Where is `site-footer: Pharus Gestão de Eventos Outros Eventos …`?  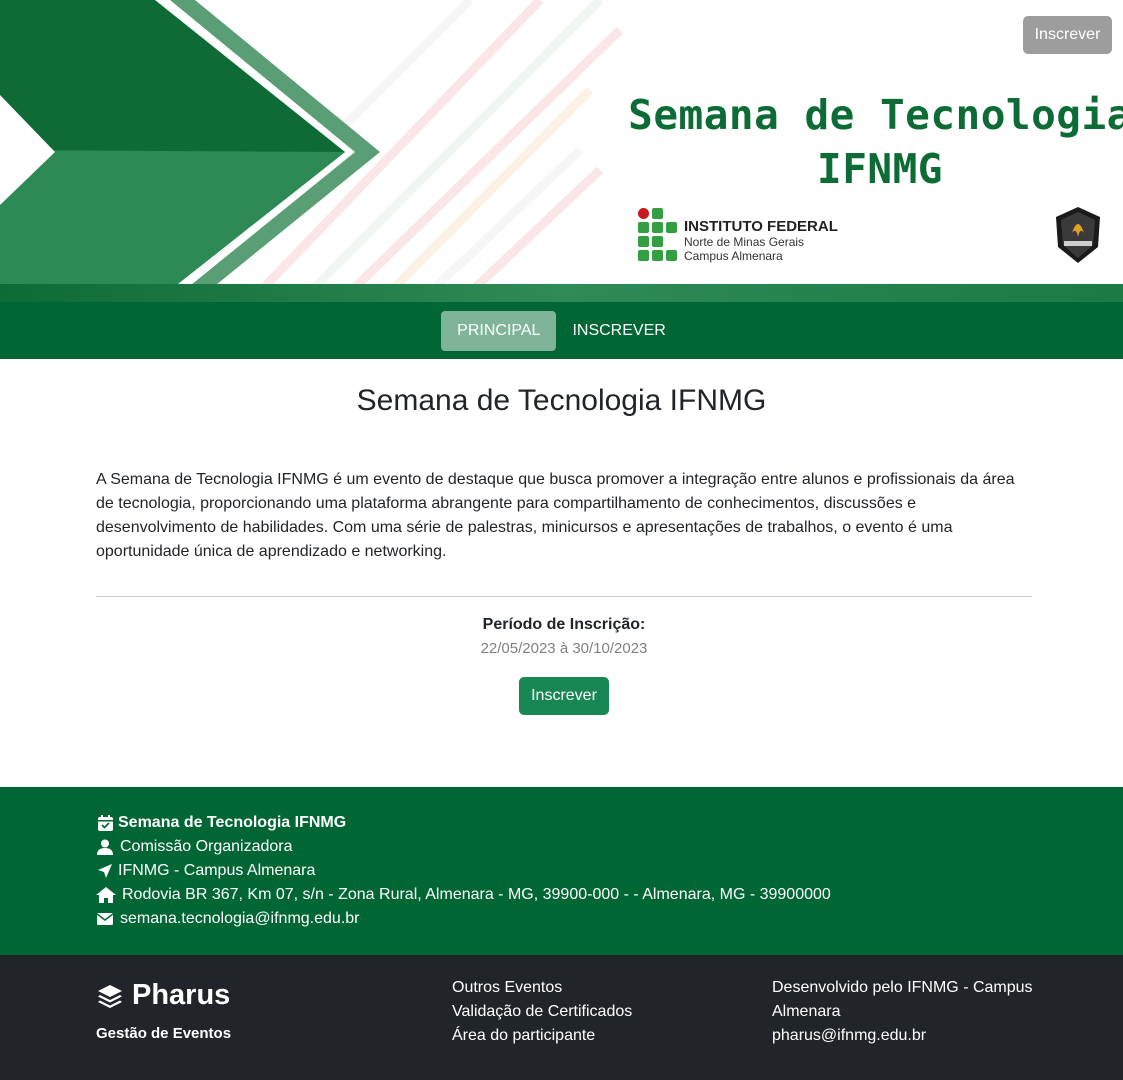 site-footer: Pharus Gestão de Eventos Outros Eventos … is located at coordinates (561, 1017).